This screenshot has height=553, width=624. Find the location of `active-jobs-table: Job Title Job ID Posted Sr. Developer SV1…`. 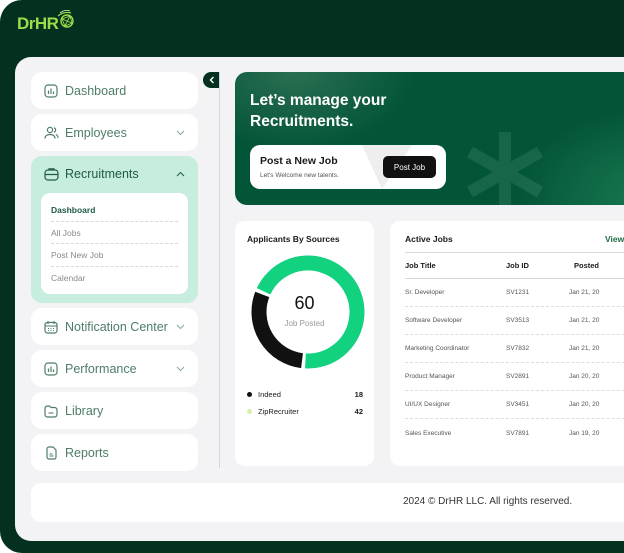

active-jobs-table: Job Title Job ID Posted Sr. Developer SV1… is located at coordinates (514, 349).